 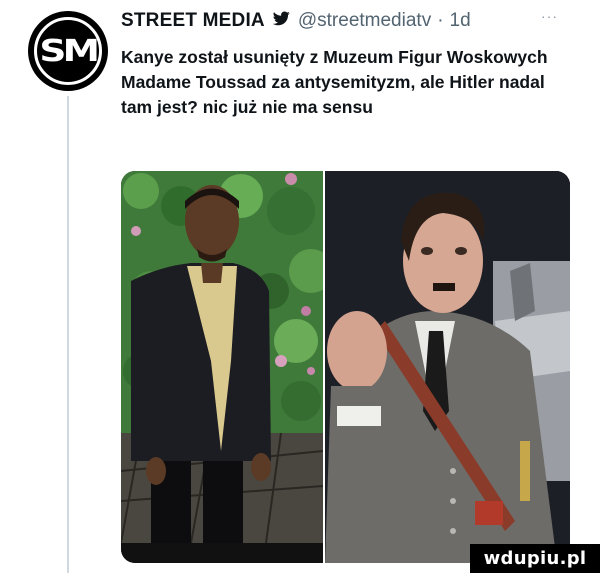 I want to click on more-options-icon: ···, so click(x=549, y=16).